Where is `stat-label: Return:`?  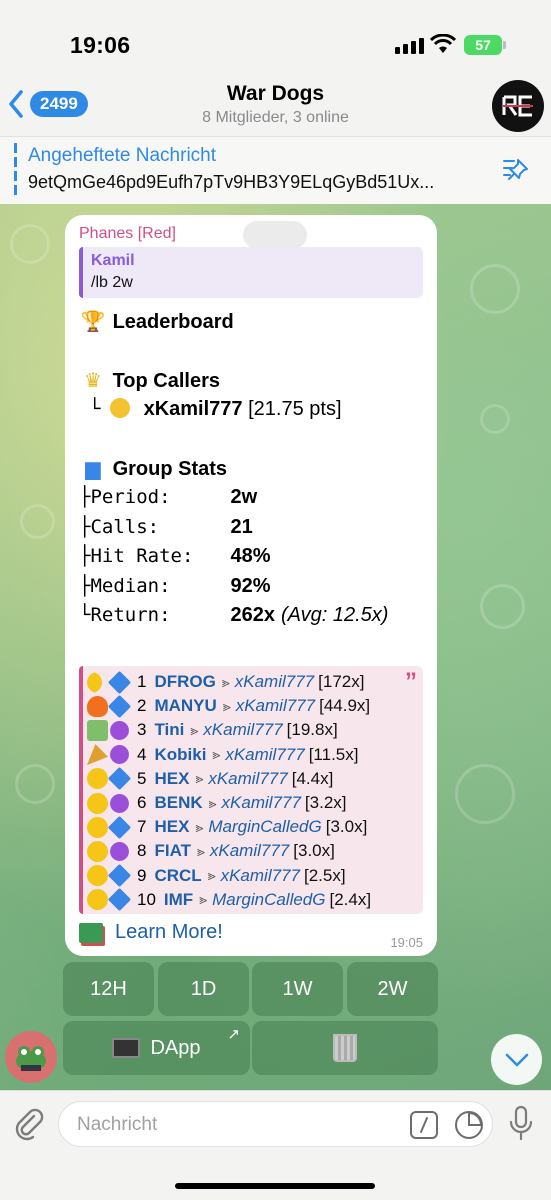
stat-label: Return: is located at coordinates (130, 615).